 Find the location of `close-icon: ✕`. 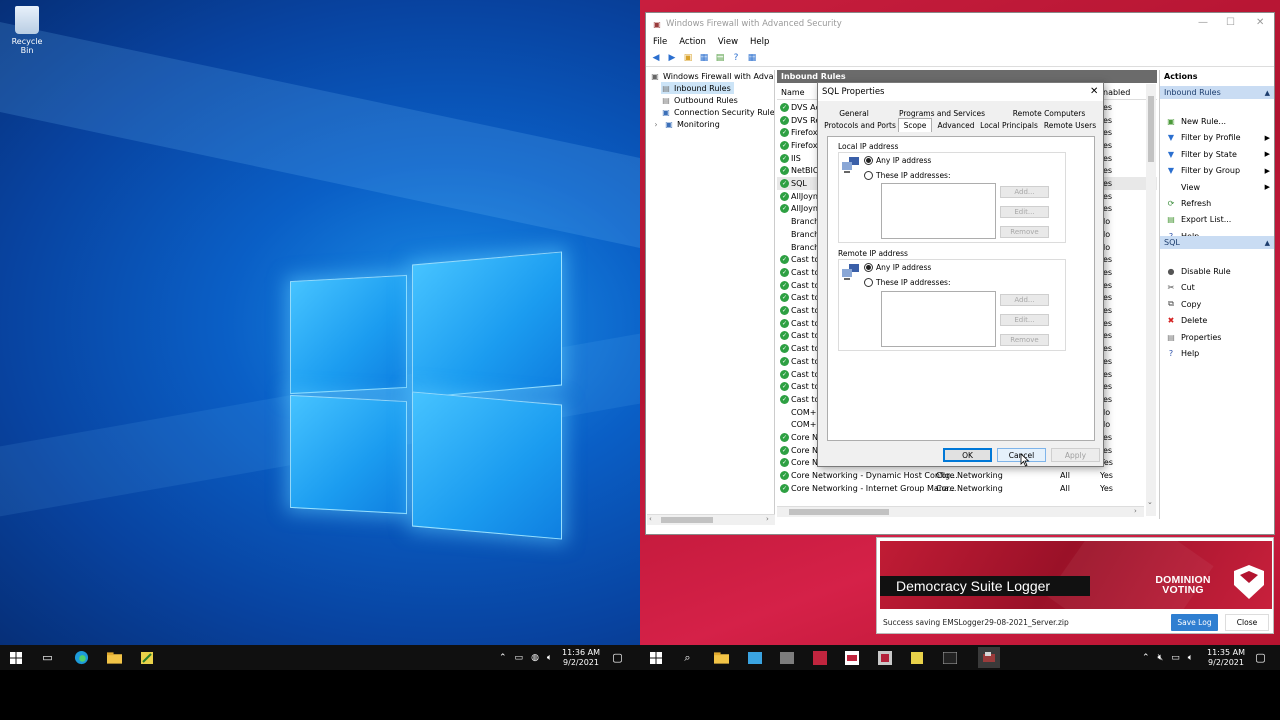

close-icon: ✕ is located at coordinates (1260, 22).